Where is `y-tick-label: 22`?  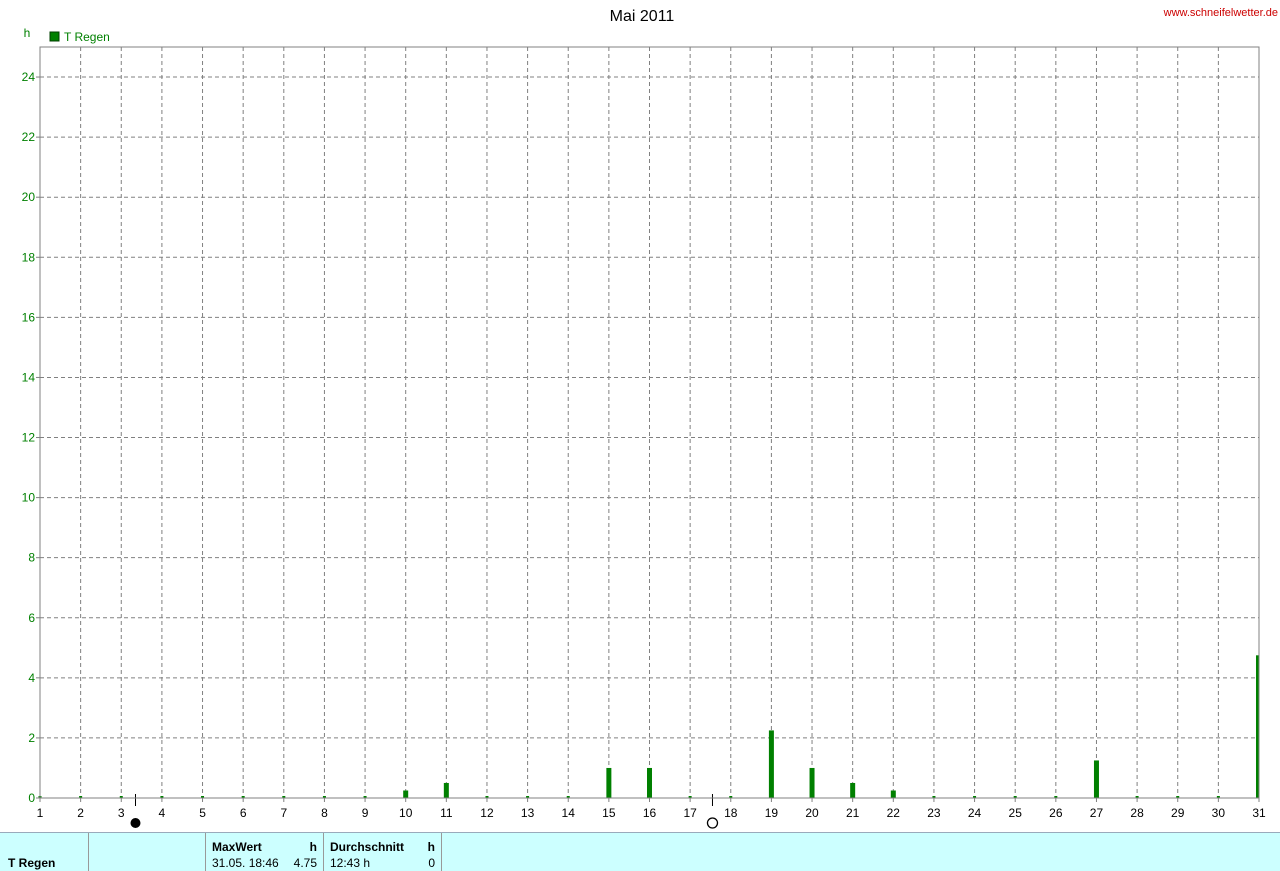 y-tick-label: 22 is located at coordinates (29, 137).